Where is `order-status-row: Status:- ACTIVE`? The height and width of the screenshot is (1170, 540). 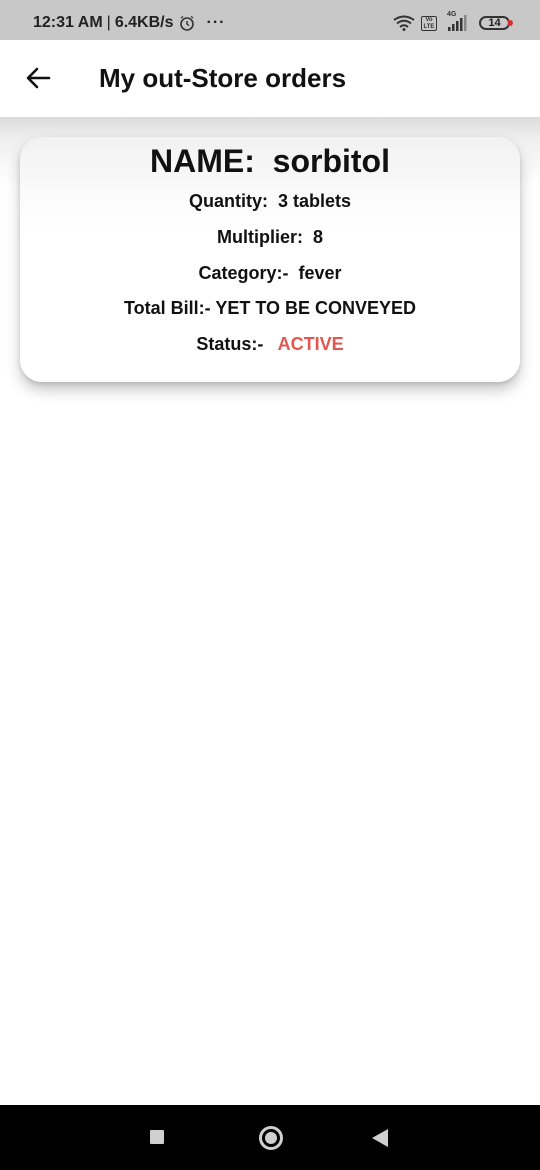 order-status-row: Status:- ACTIVE is located at coordinates (270, 344).